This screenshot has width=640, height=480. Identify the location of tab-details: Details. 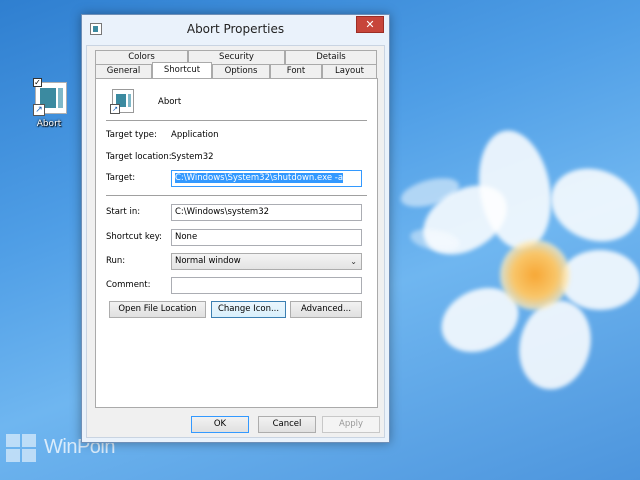
(331, 57).